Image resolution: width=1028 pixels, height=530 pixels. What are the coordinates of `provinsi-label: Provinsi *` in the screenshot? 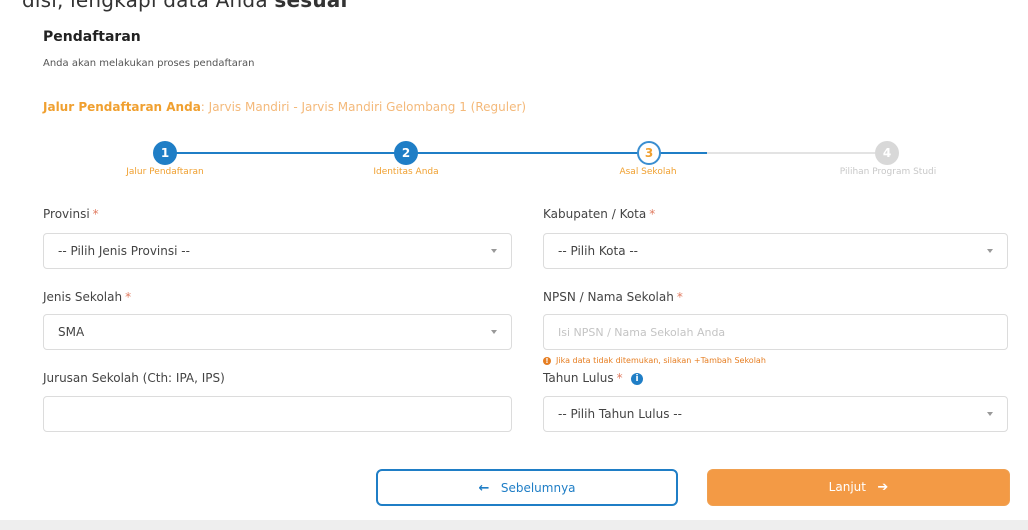 It's located at (71, 214).